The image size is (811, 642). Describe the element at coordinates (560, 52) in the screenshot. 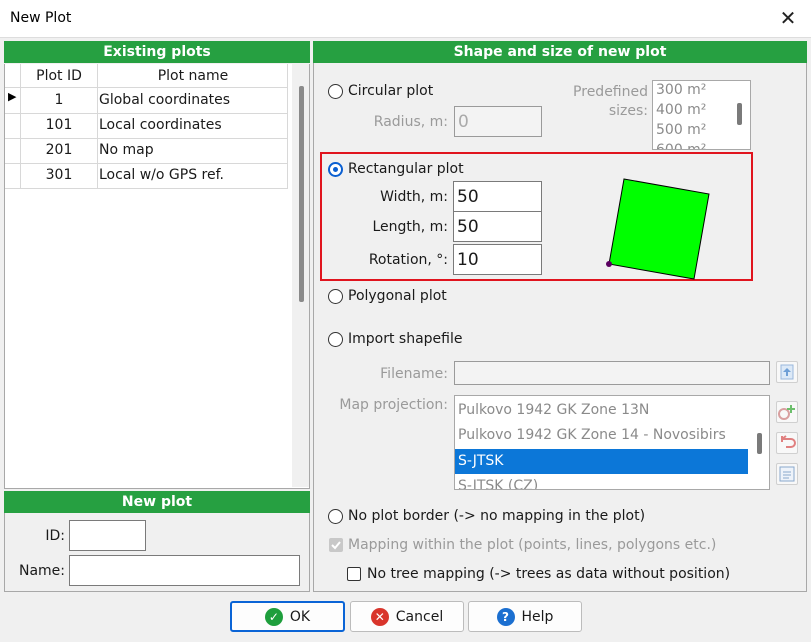

I see `shape-size-header: Shape and size of new plot` at that location.